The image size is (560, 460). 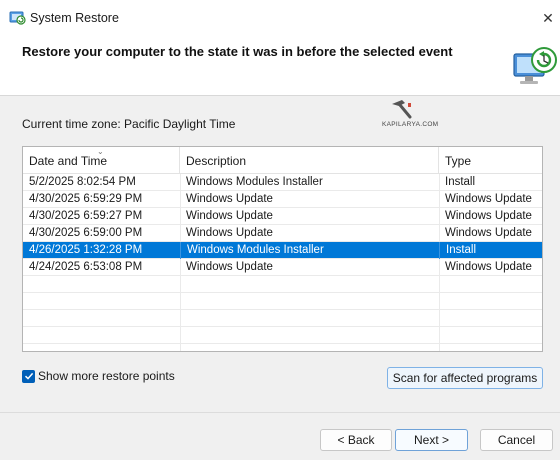 I want to click on close-button: ✕, so click(x=548, y=18).